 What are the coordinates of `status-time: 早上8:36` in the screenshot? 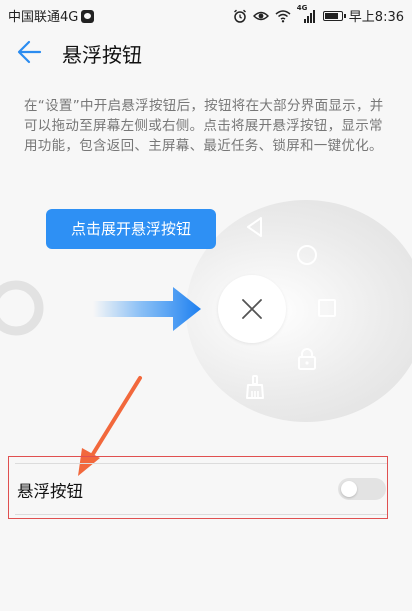 It's located at (376, 17).